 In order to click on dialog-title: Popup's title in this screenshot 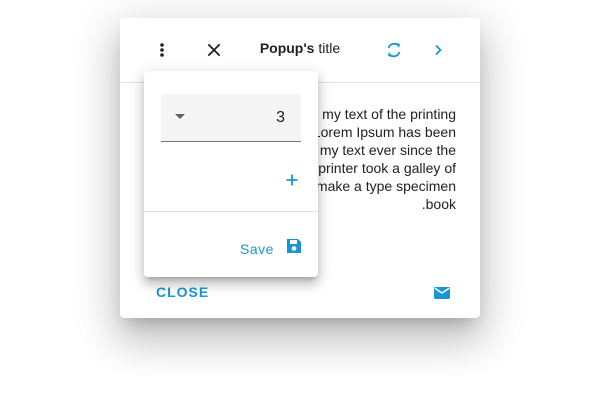, I will do `click(300, 48)`.